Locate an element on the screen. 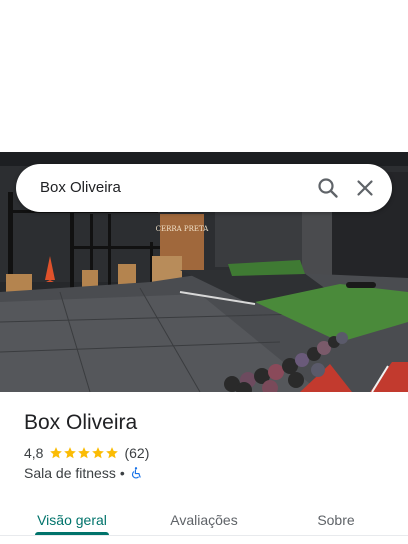 The width and height of the screenshot is (408, 544). rating-stars is located at coordinates (84, 453).